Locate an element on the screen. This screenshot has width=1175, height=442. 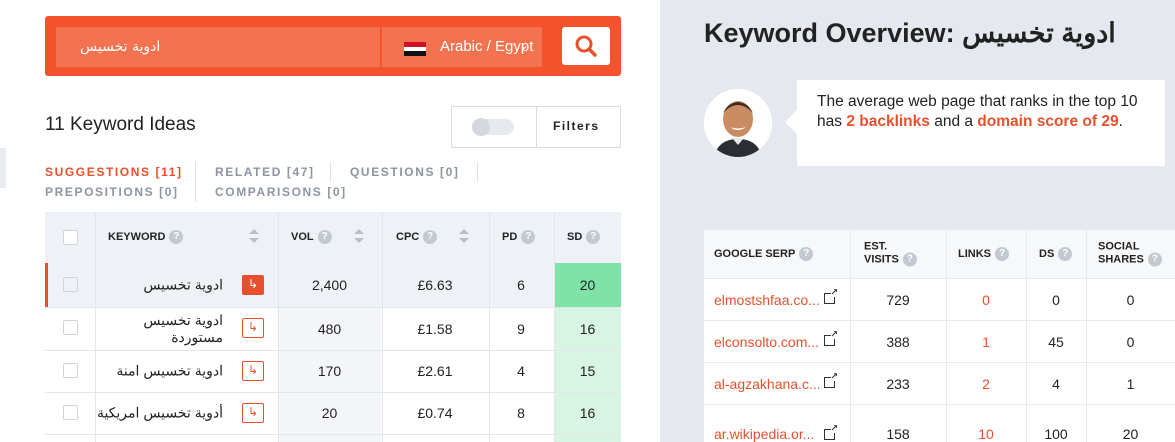
pd-cell: 6 is located at coordinates (521, 285).